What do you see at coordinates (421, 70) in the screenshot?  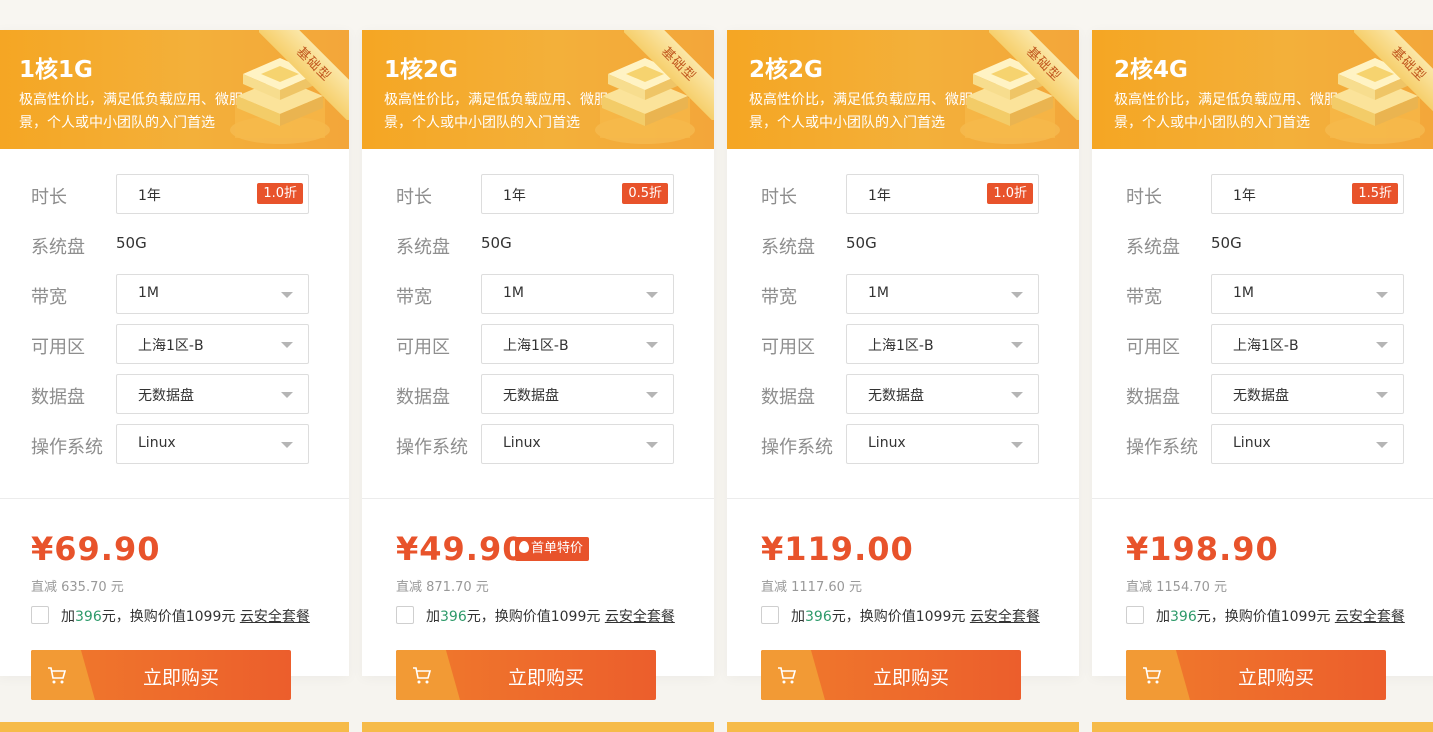 I see `card-title: 1核2G` at bounding box center [421, 70].